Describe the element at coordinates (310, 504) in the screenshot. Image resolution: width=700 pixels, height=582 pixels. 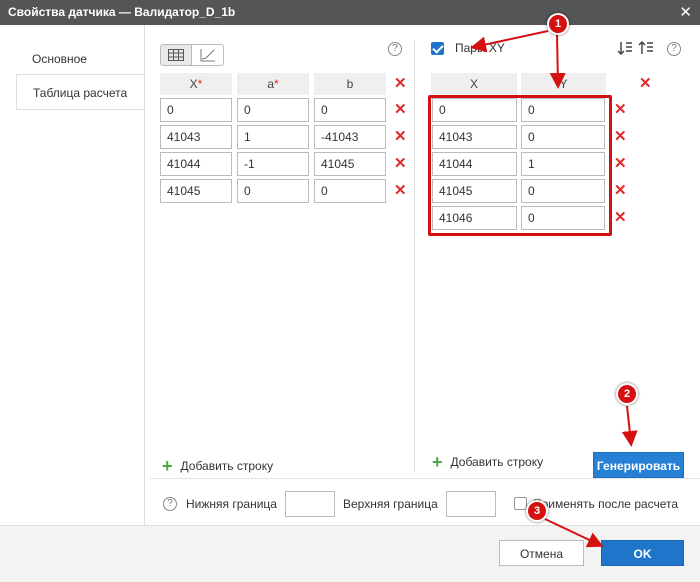
I see `lower-bound-input` at that location.